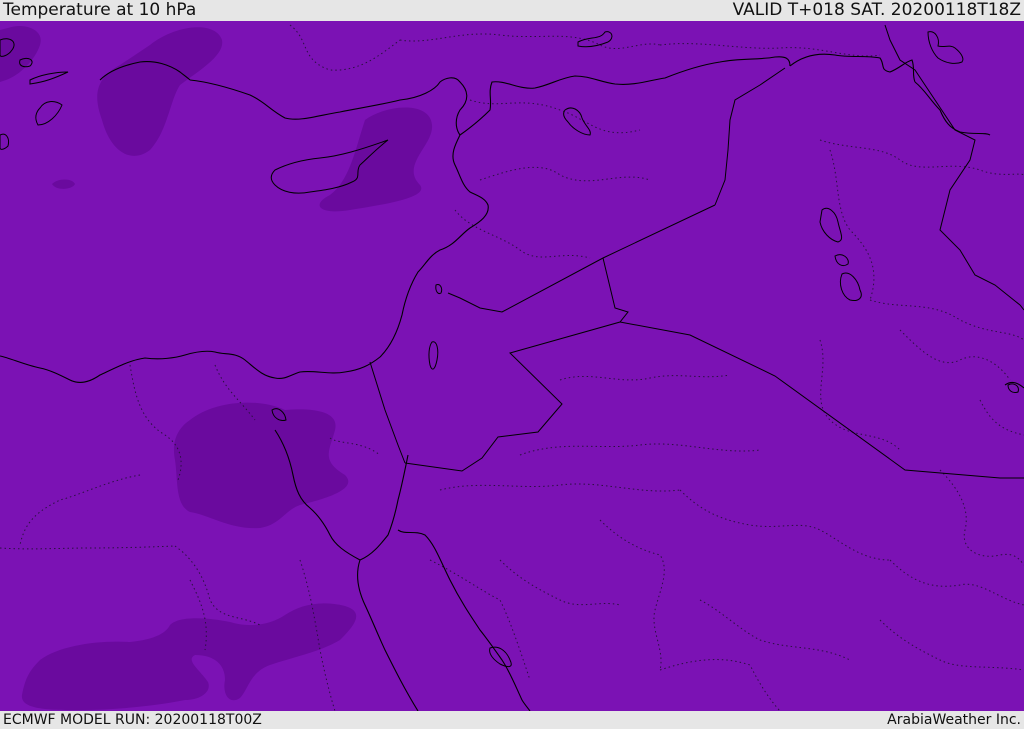 The width and height of the screenshot is (1024, 729). Describe the element at coordinates (954, 720) in the screenshot. I see `credit: ArabiaWeather Inc.` at that location.